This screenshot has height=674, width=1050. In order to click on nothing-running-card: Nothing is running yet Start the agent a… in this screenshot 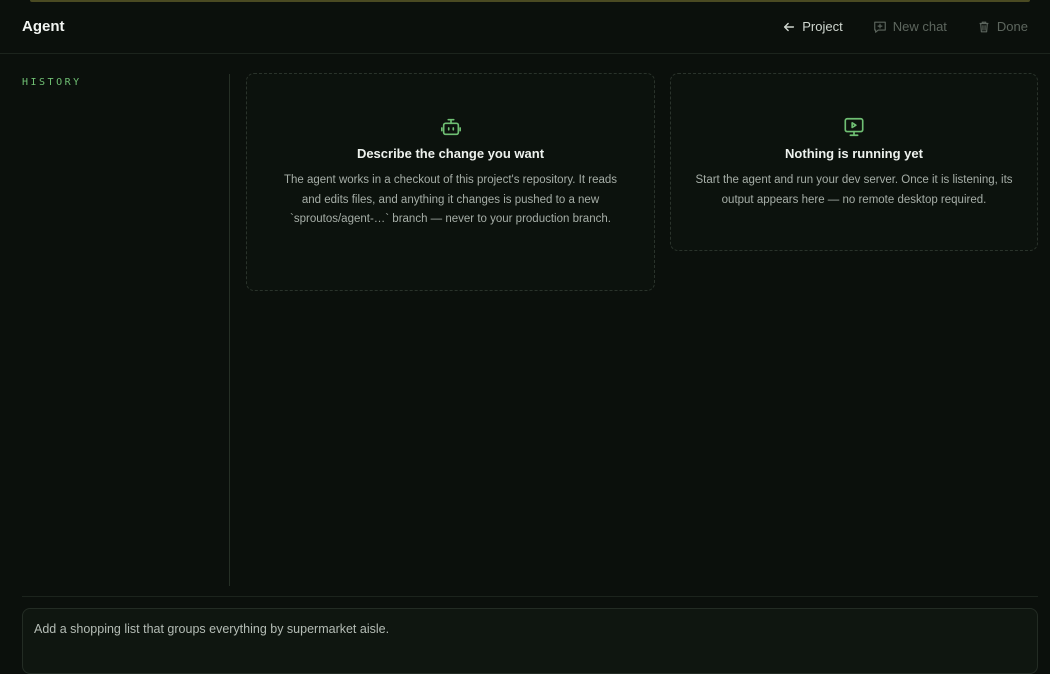, I will do `click(854, 162)`.